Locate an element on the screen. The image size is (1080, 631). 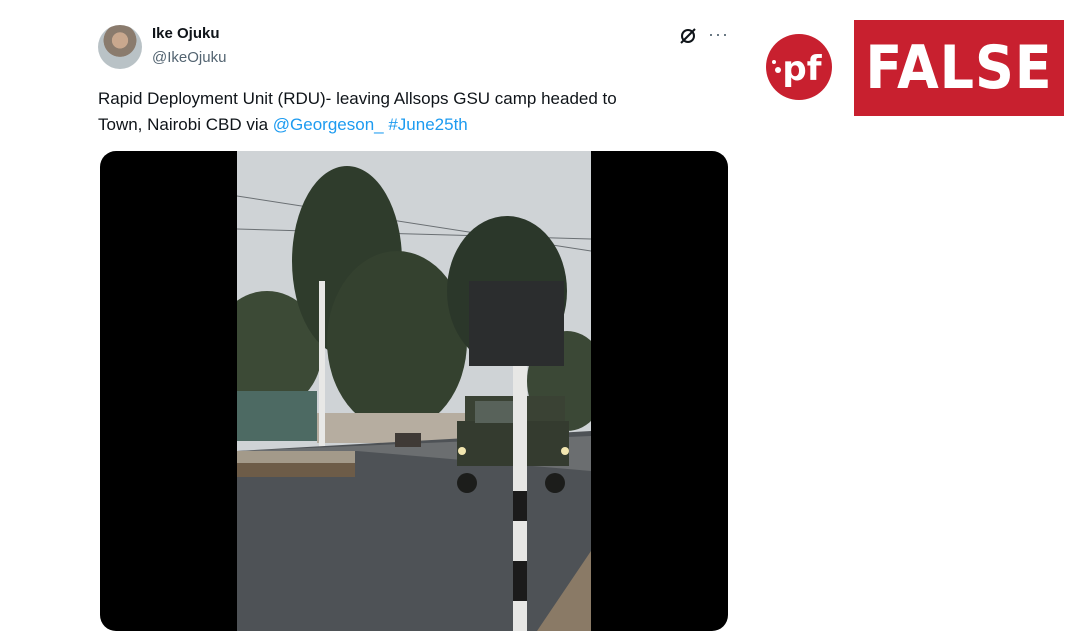
verdict-label: FALSE is located at coordinates (959, 68).